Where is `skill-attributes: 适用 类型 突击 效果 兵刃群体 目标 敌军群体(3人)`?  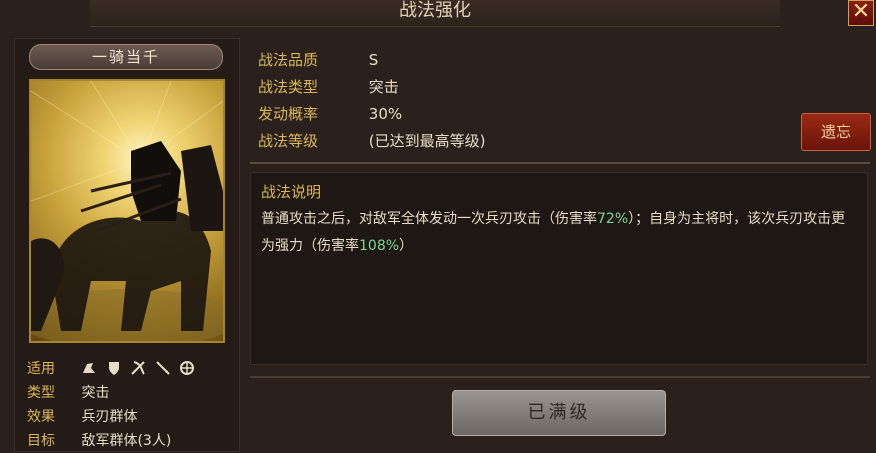
skill-attributes: 适用 类型 突击 效果 兵刃群体 目标 敌军群体(3人) is located at coordinates (113, 405).